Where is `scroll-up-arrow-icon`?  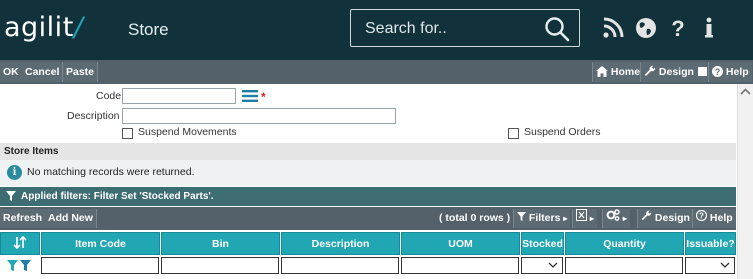 scroll-up-arrow-icon is located at coordinates (745, 92).